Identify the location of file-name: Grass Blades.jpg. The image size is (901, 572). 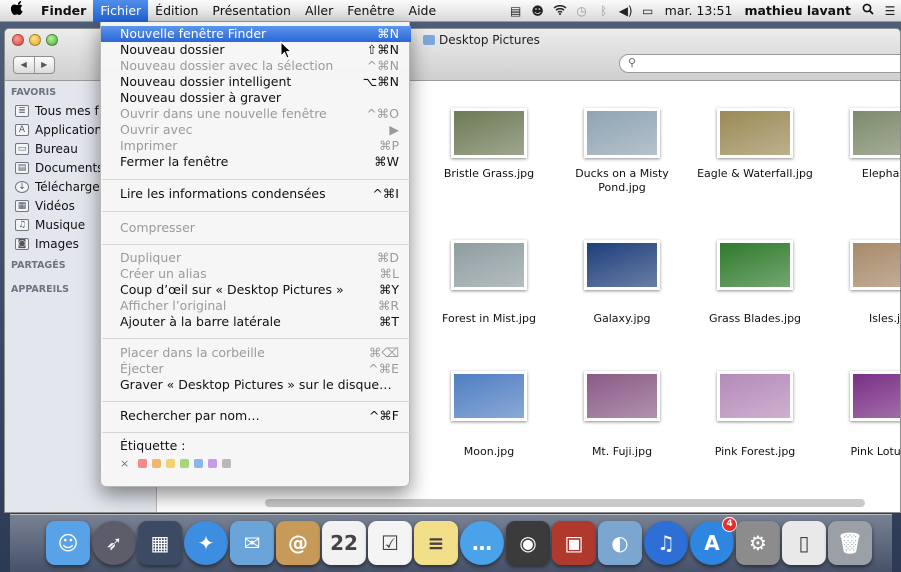
(755, 319).